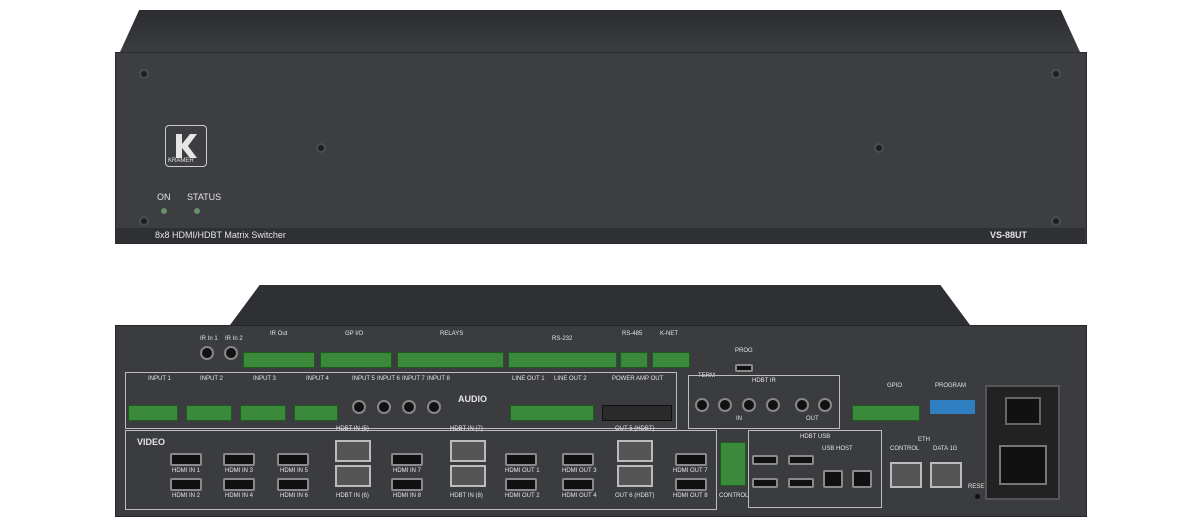  Describe the element at coordinates (407, 496) in the screenshot. I see `hdmi-in-8-label: HDMI IN 8` at that location.